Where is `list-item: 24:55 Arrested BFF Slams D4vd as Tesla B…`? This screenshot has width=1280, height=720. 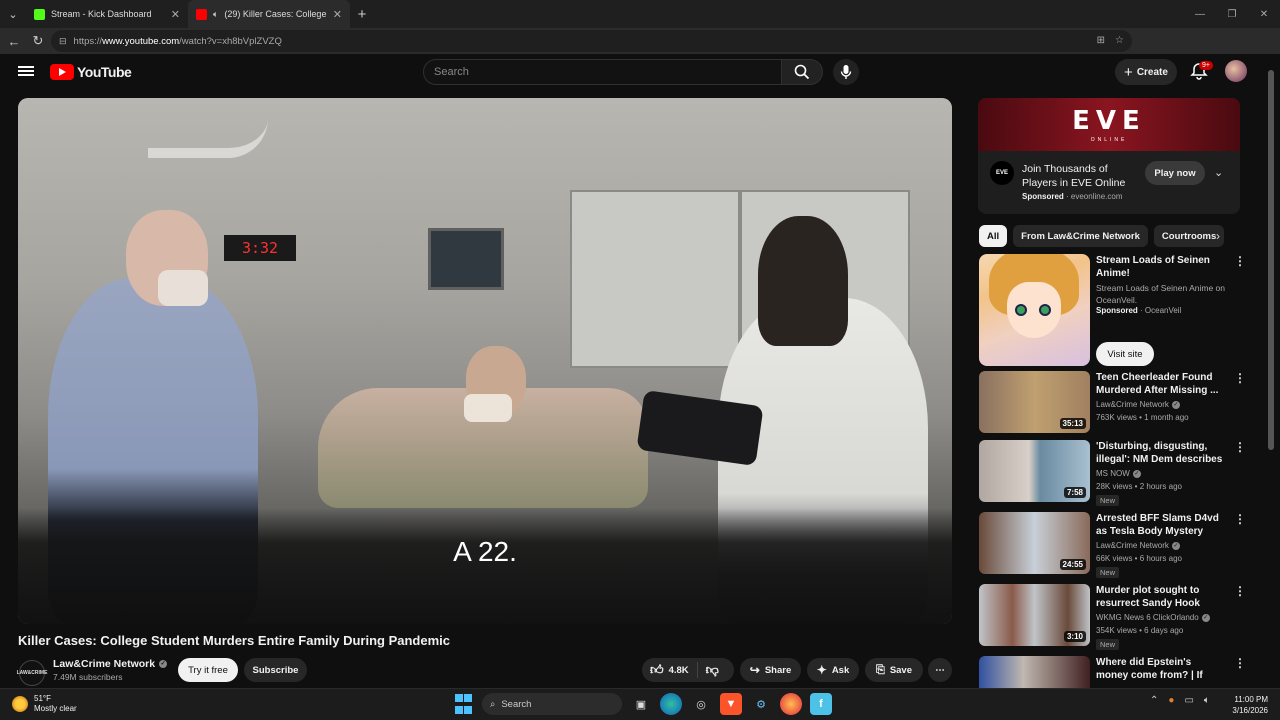
list-item: 24:55 Arrested BFF Slams D4vd as Tesla B… is located at coordinates (1112, 545).